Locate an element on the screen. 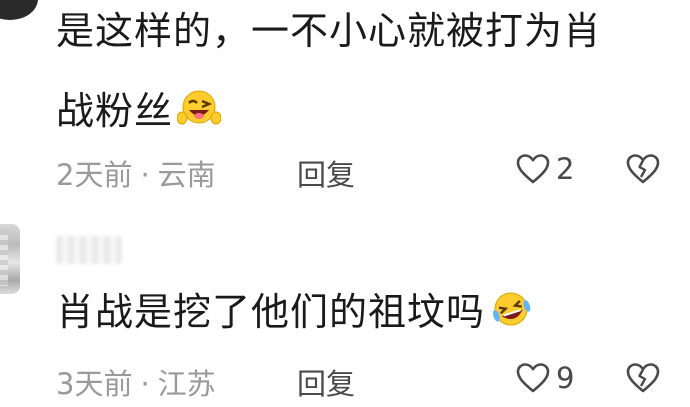  comment-location: 云南 is located at coordinates (186, 175).